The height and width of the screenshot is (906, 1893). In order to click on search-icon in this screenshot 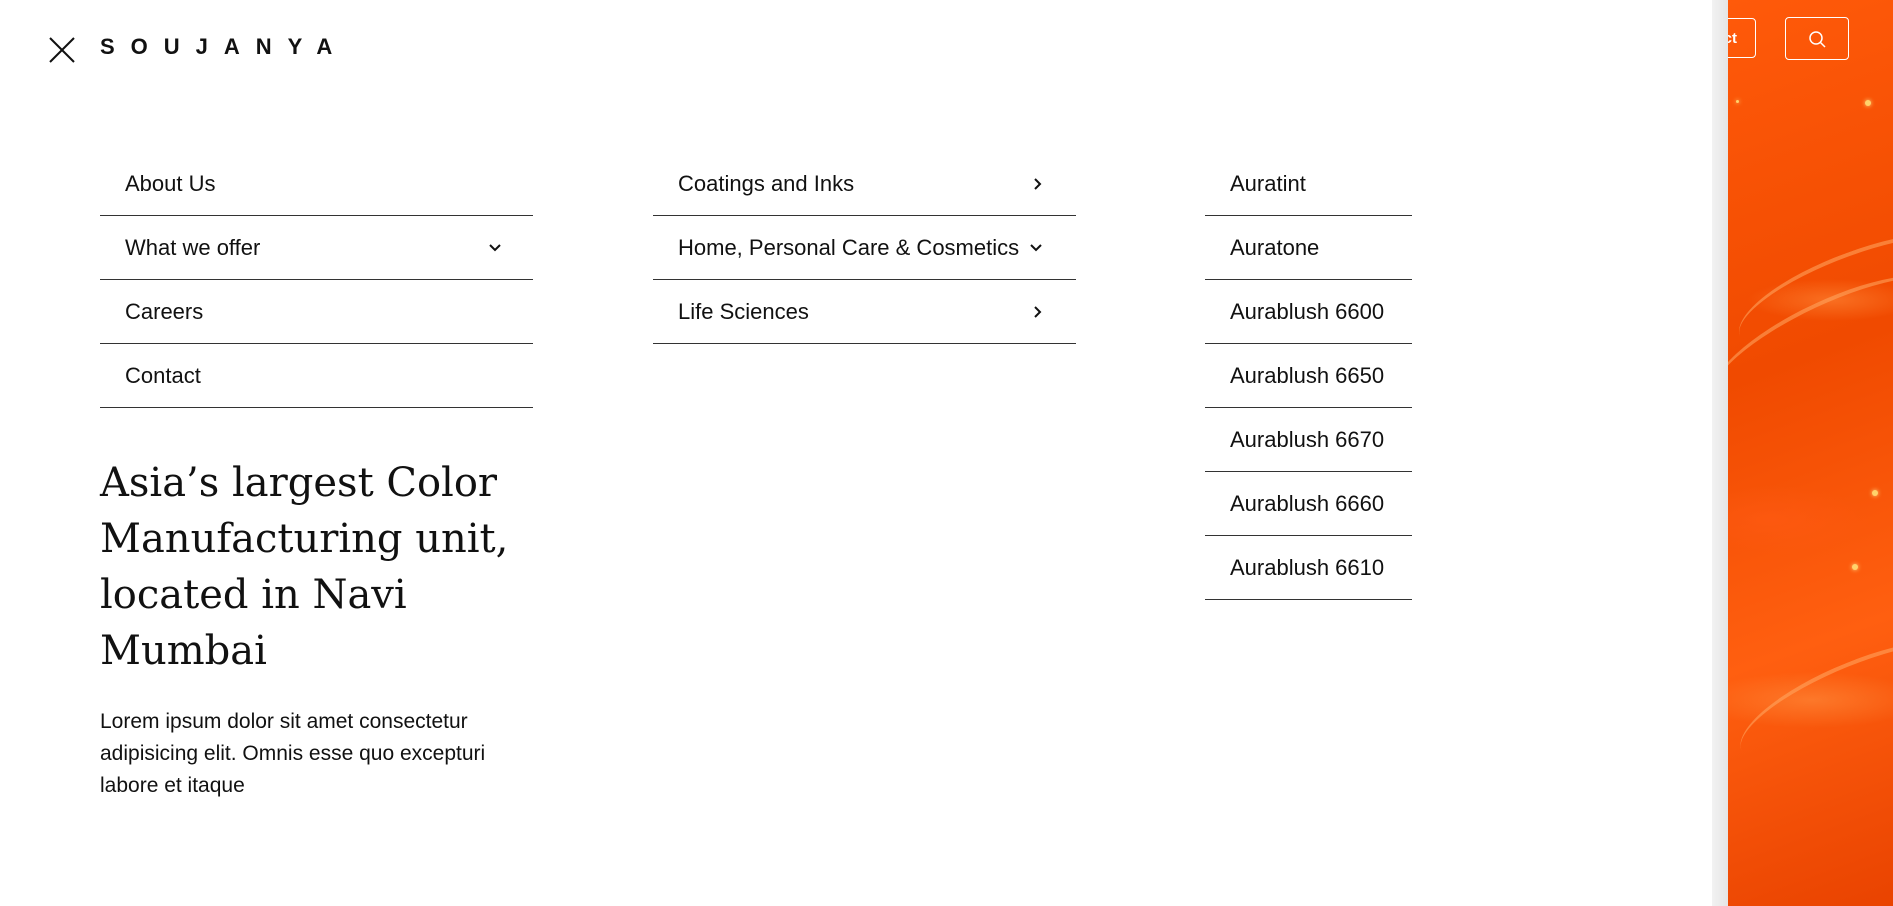, I will do `click(1817, 39)`.